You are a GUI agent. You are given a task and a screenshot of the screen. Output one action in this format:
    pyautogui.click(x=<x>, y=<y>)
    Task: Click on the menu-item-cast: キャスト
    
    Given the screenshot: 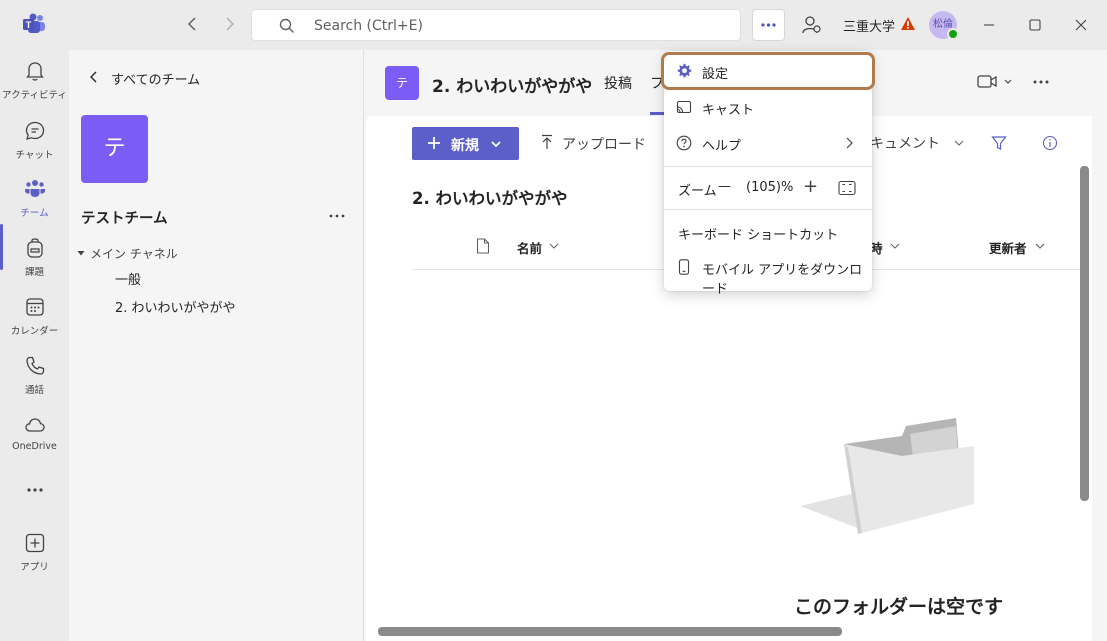 What is the action you would take?
    pyautogui.click(x=768, y=107)
    